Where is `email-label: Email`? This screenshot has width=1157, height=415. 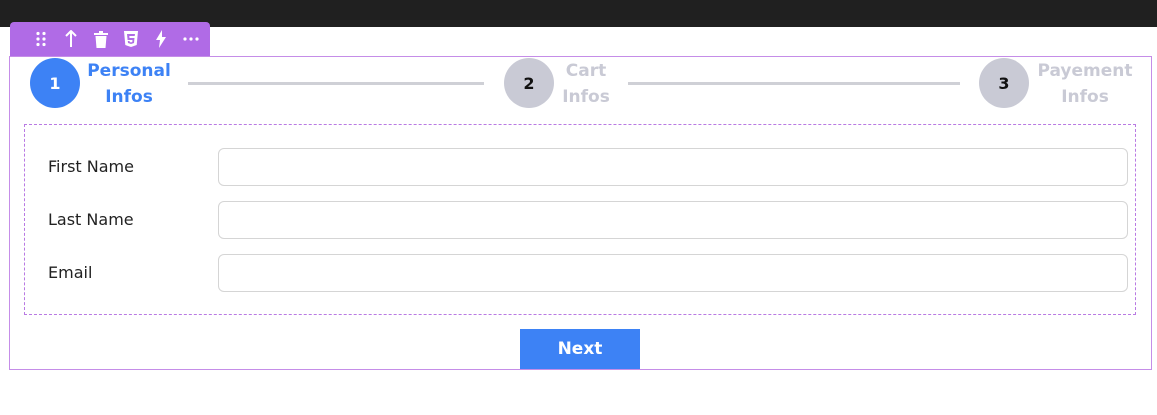 email-label: Email is located at coordinates (70, 272).